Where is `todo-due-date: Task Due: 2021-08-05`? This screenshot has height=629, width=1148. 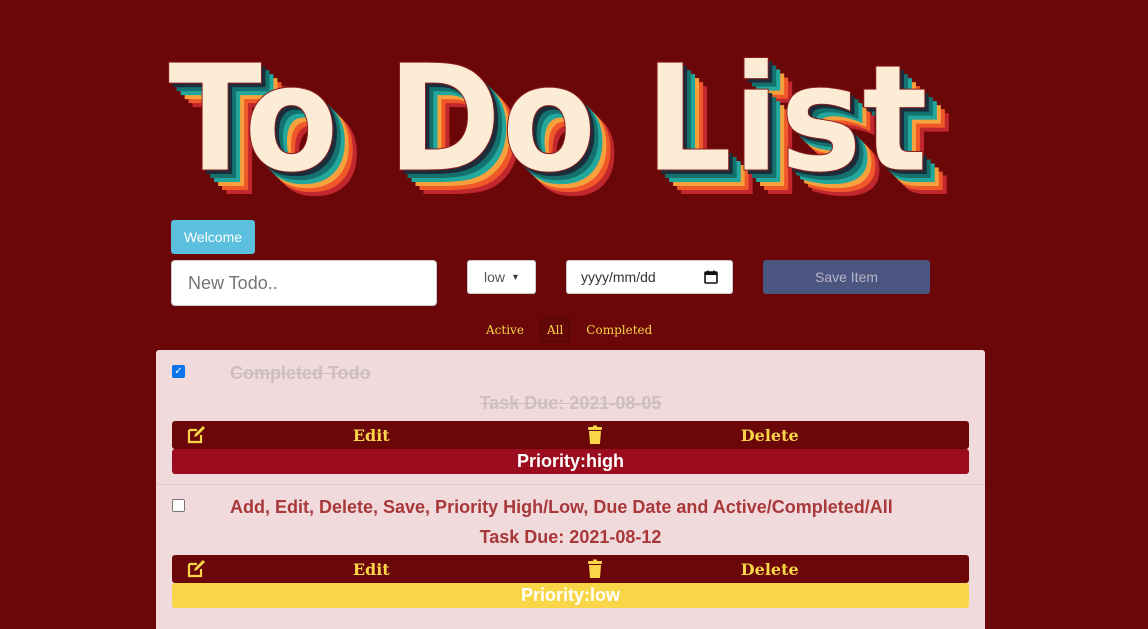 todo-due-date: Task Due: 2021-08-05 is located at coordinates (570, 403).